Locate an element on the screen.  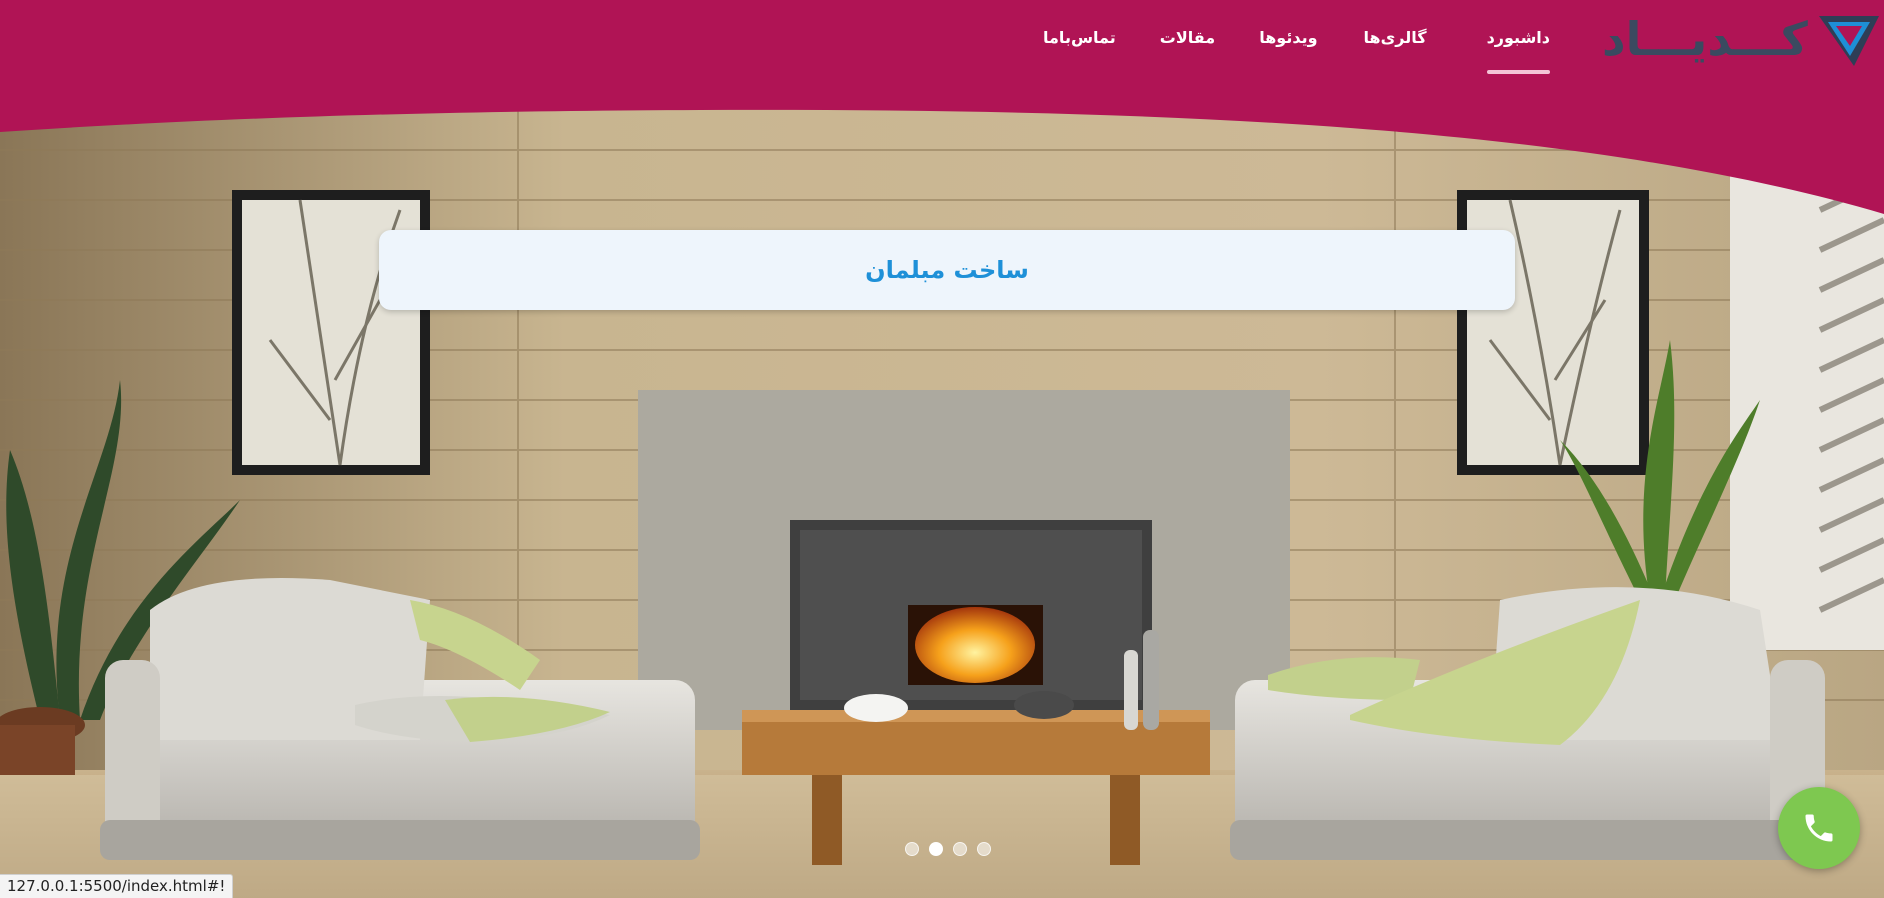
slide-title-card: ساخت مبلمان is located at coordinates (947, 270).